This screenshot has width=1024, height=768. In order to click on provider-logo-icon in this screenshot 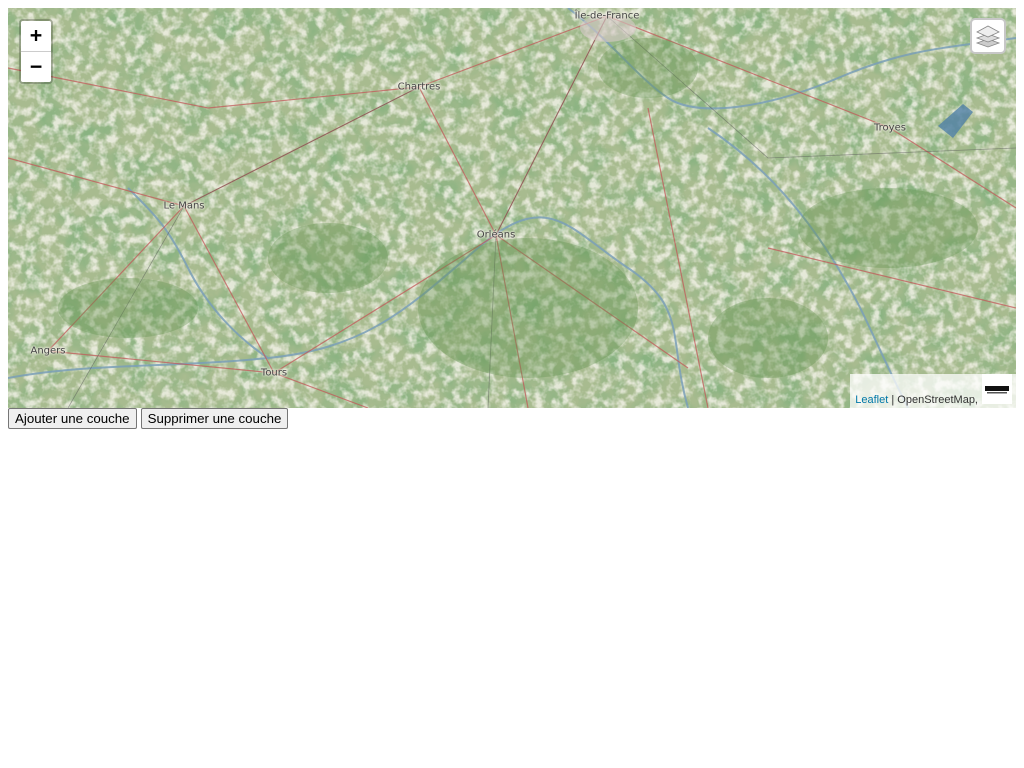, I will do `click(997, 389)`.